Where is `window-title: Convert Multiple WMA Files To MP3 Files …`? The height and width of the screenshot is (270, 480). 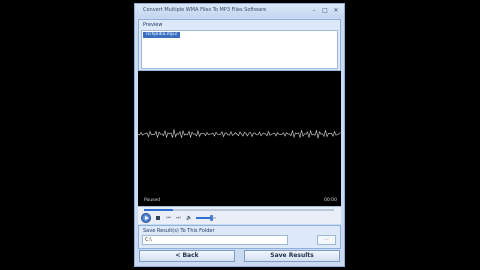 window-title: Convert Multiple WMA Files To MP3 Files … is located at coordinates (205, 10).